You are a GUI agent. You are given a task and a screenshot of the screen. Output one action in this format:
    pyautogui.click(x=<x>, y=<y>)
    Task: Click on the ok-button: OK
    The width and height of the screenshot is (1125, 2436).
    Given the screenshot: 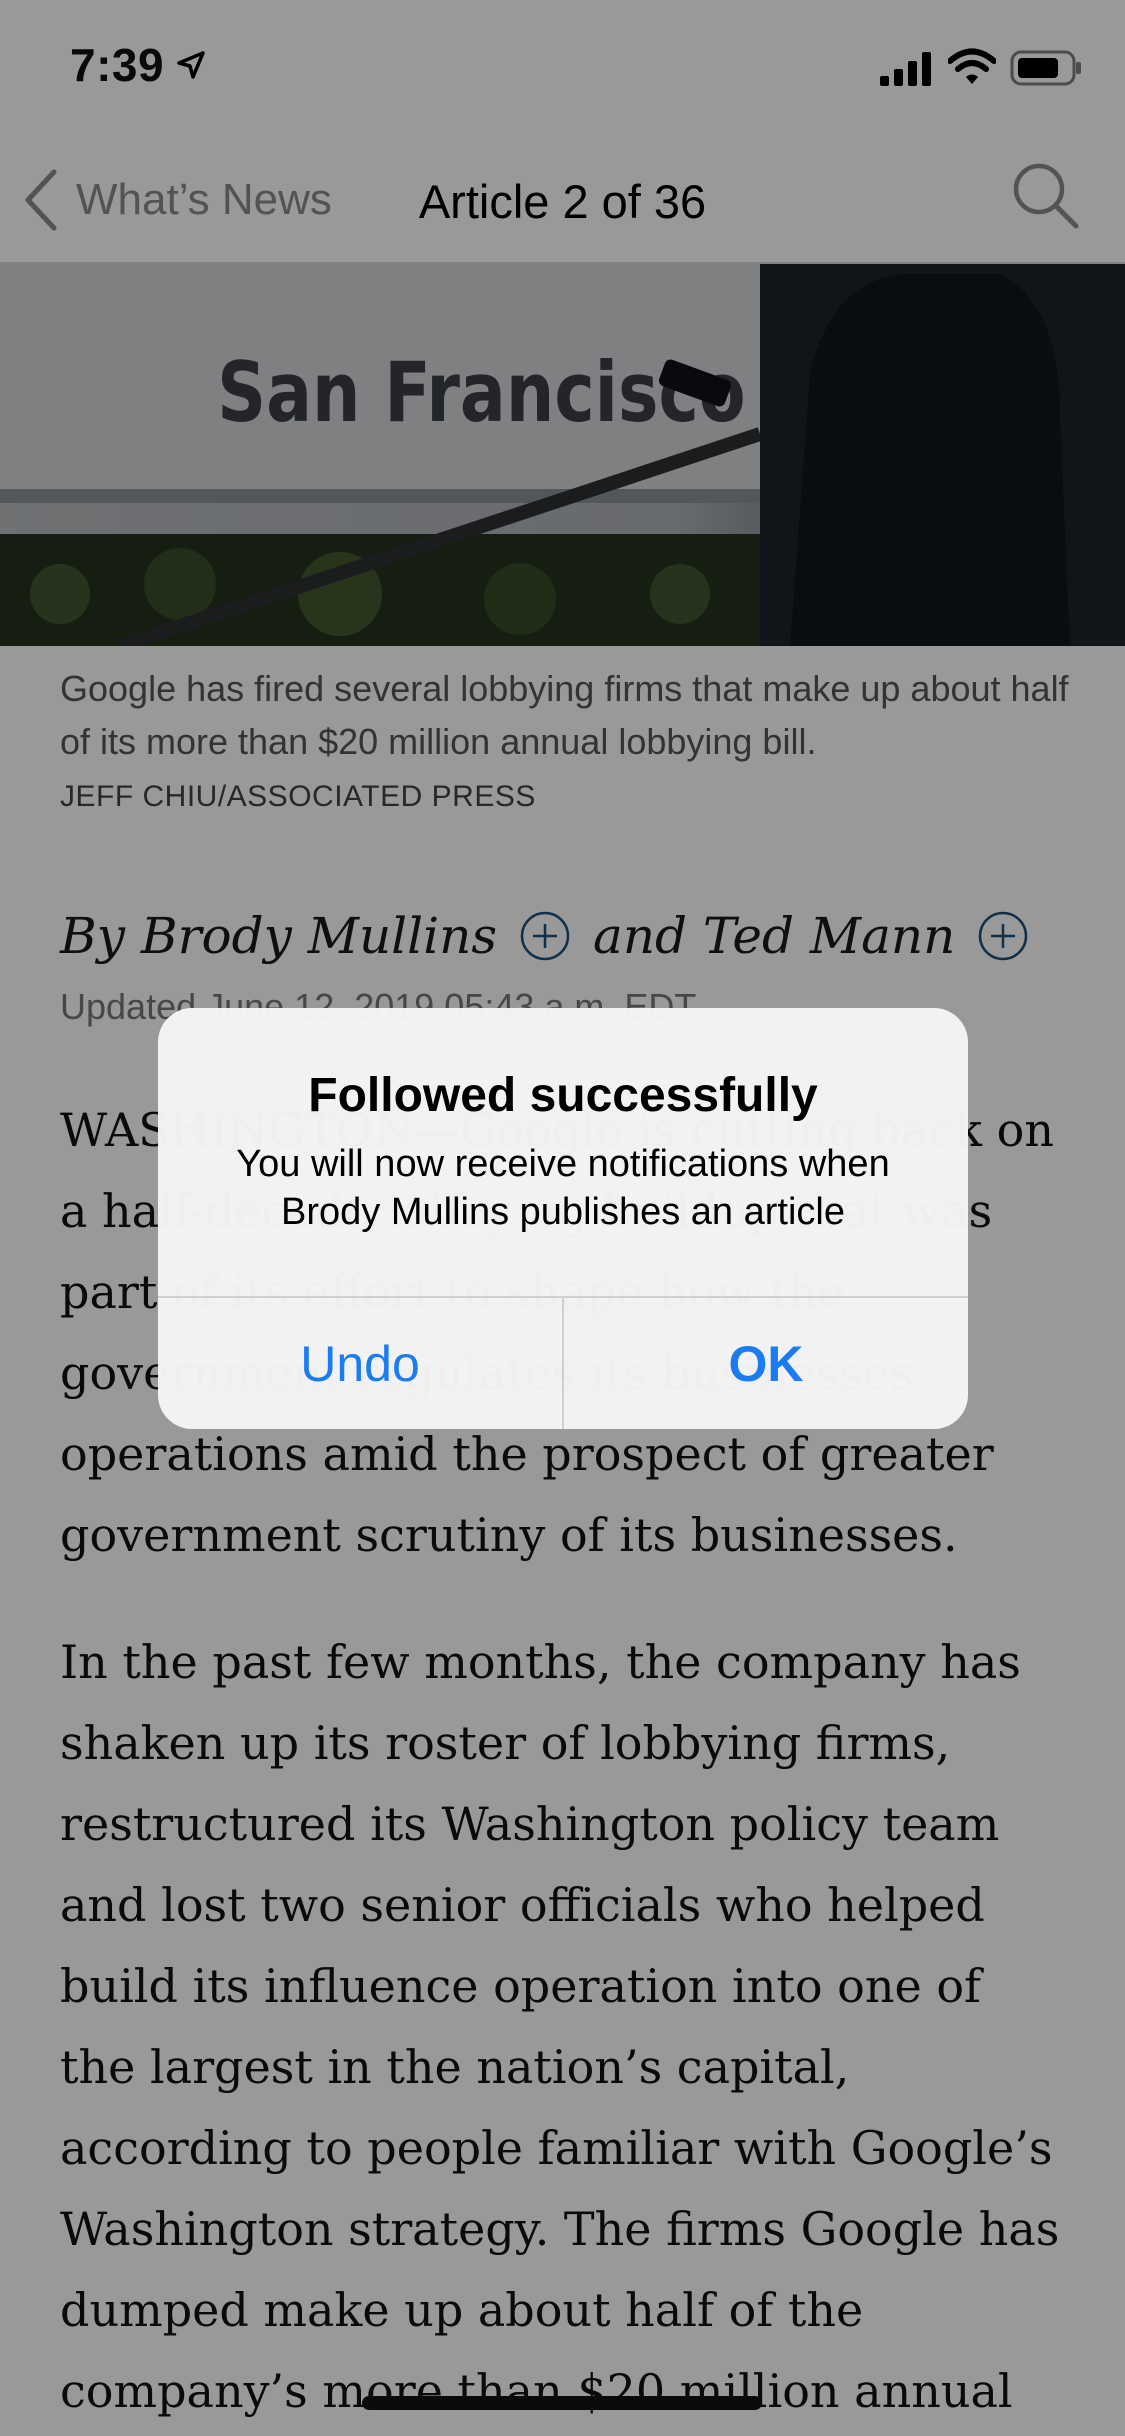 What is the action you would take?
    pyautogui.click(x=765, y=1363)
    